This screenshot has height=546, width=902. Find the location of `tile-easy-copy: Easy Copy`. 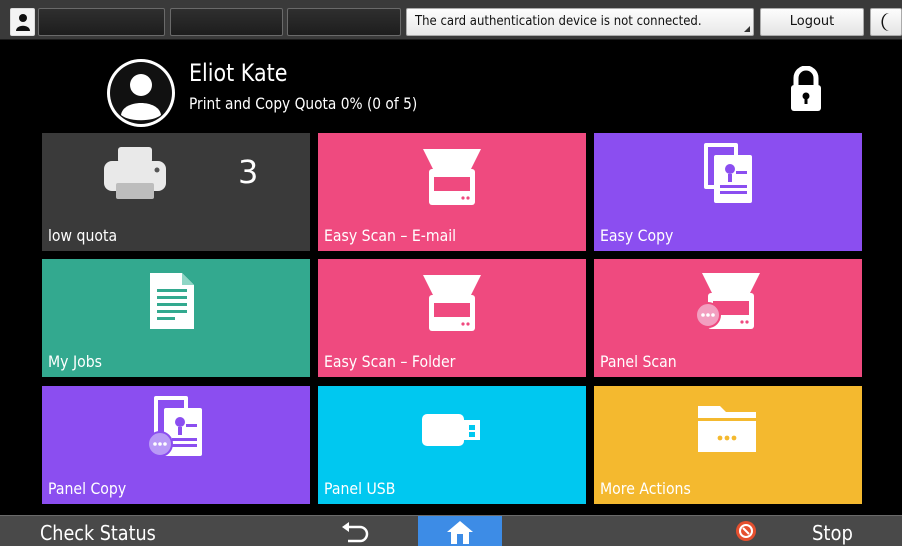

tile-easy-copy: Easy Copy is located at coordinates (728, 192).